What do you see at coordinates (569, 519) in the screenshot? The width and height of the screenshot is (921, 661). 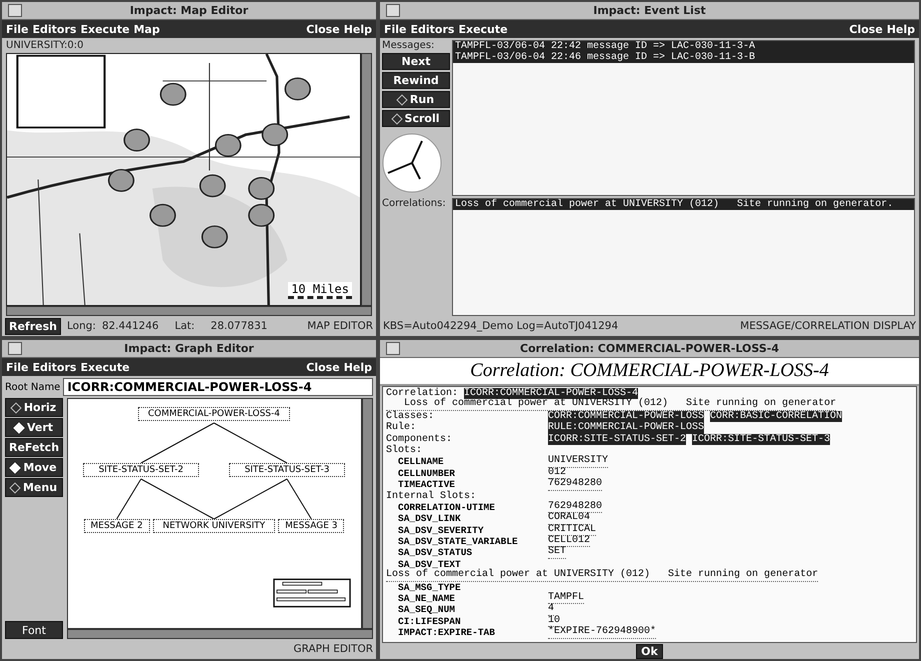 I see `field-value: CORAL04` at bounding box center [569, 519].